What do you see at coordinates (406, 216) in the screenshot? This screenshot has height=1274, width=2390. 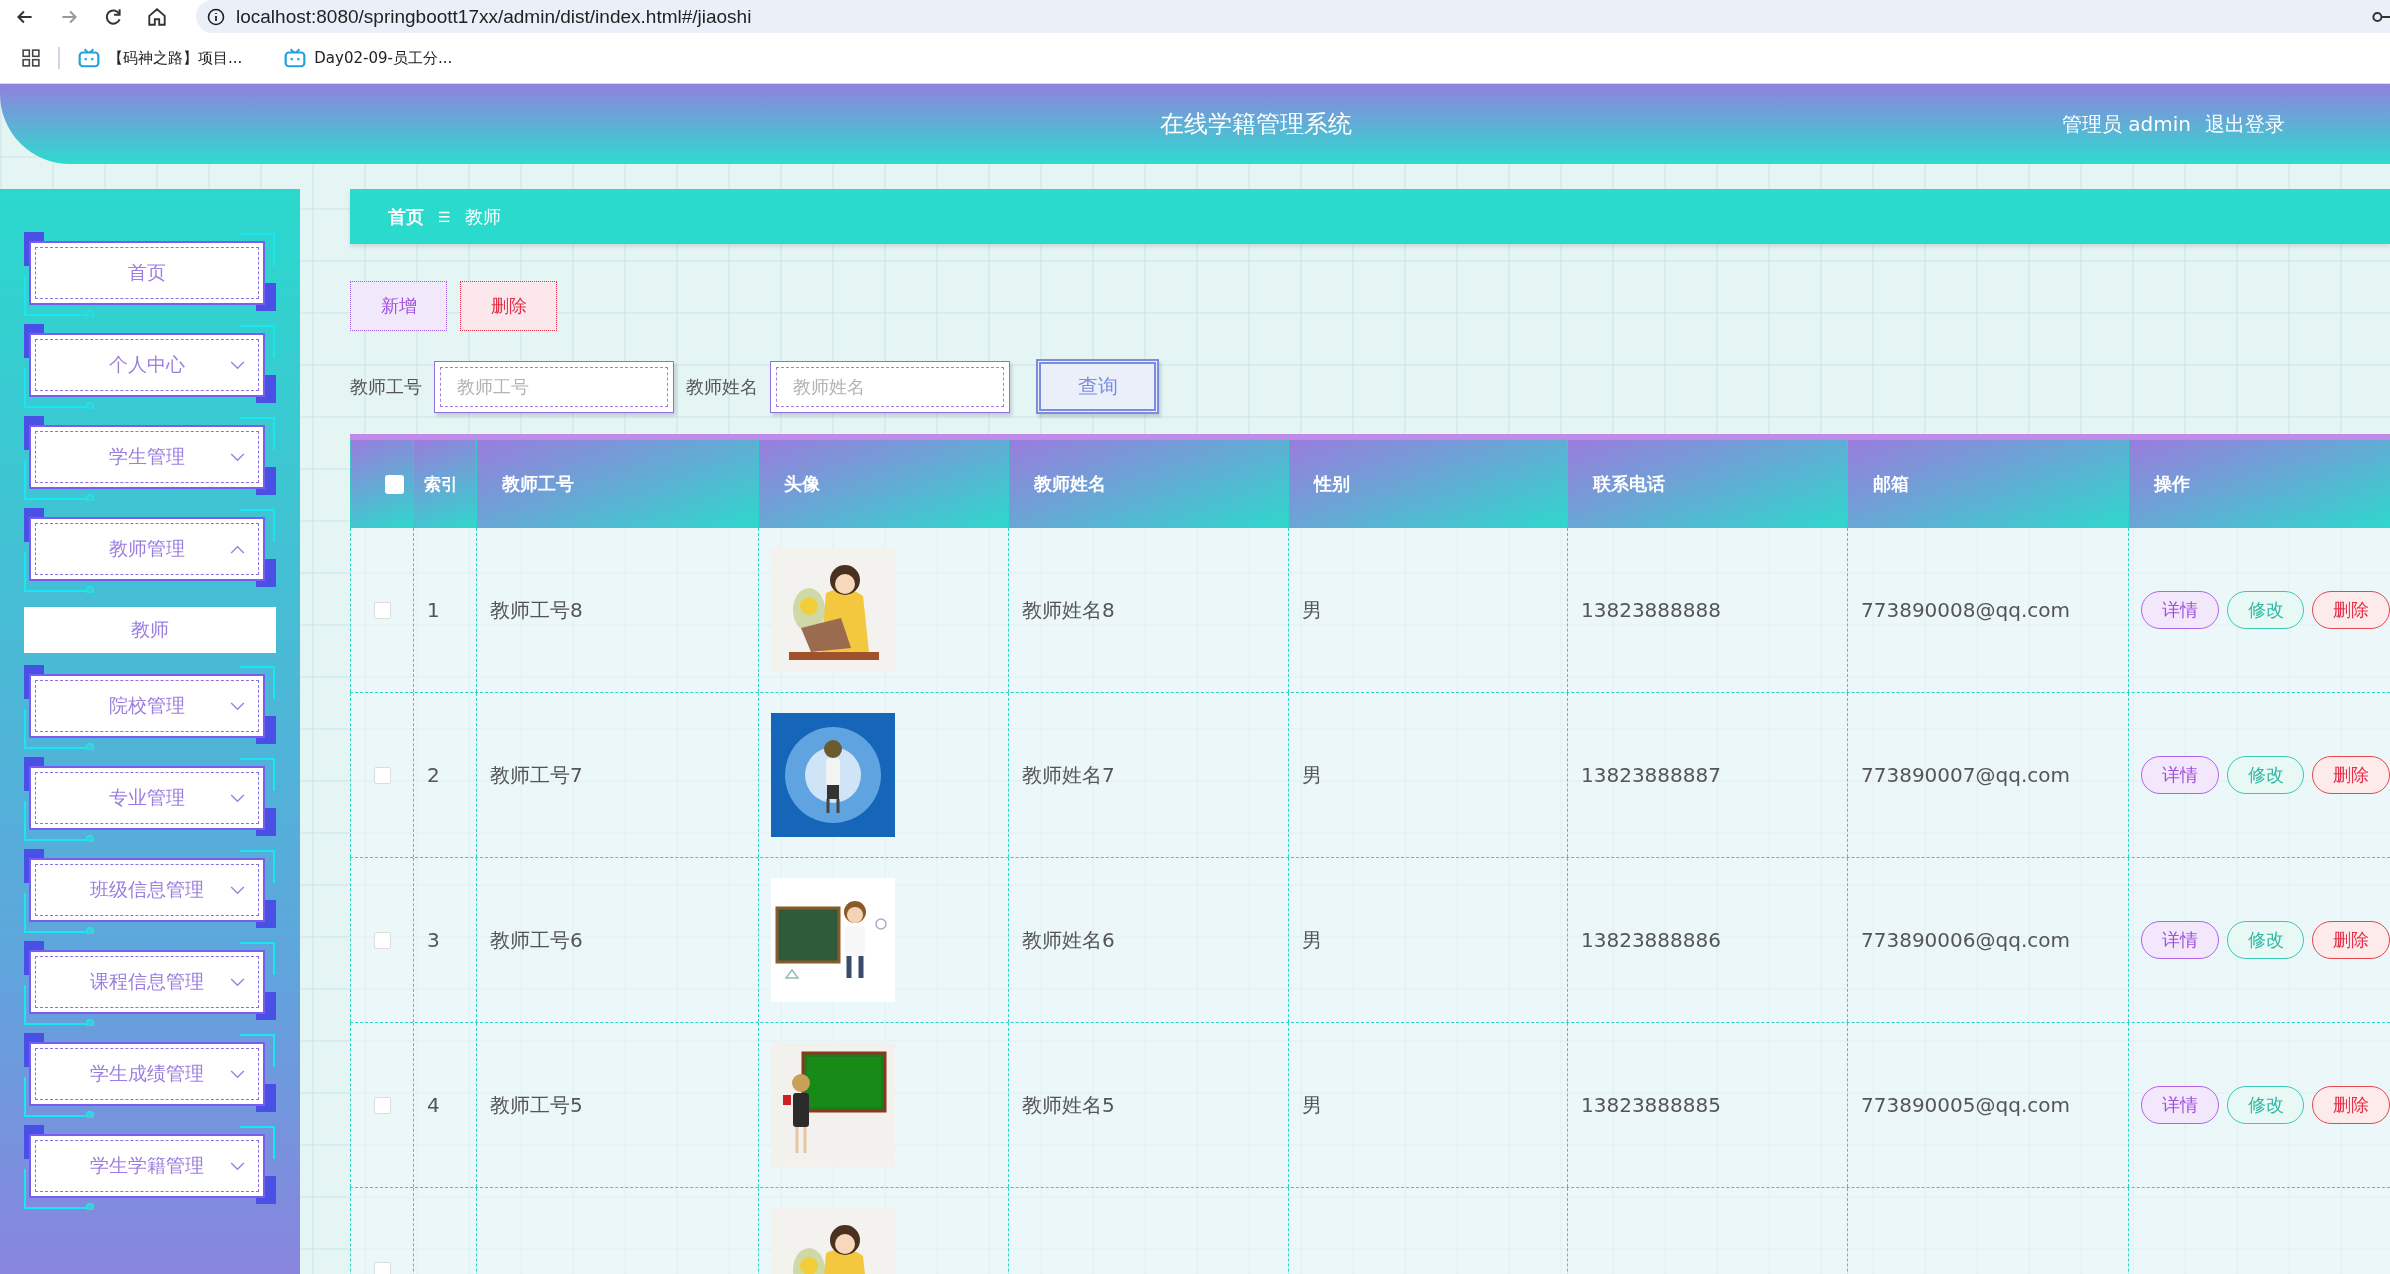 I see `breadcrumb-home: 首页` at bounding box center [406, 216].